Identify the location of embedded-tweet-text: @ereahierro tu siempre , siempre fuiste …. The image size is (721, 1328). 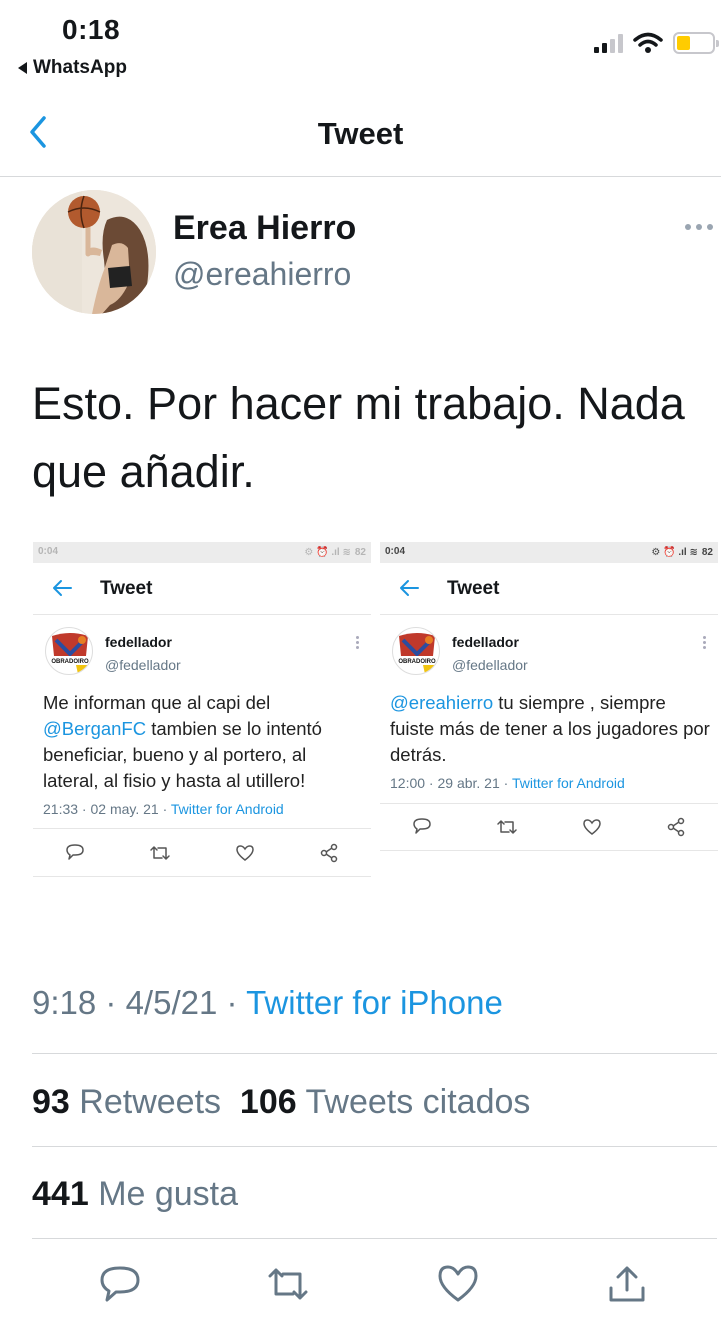
(550, 728).